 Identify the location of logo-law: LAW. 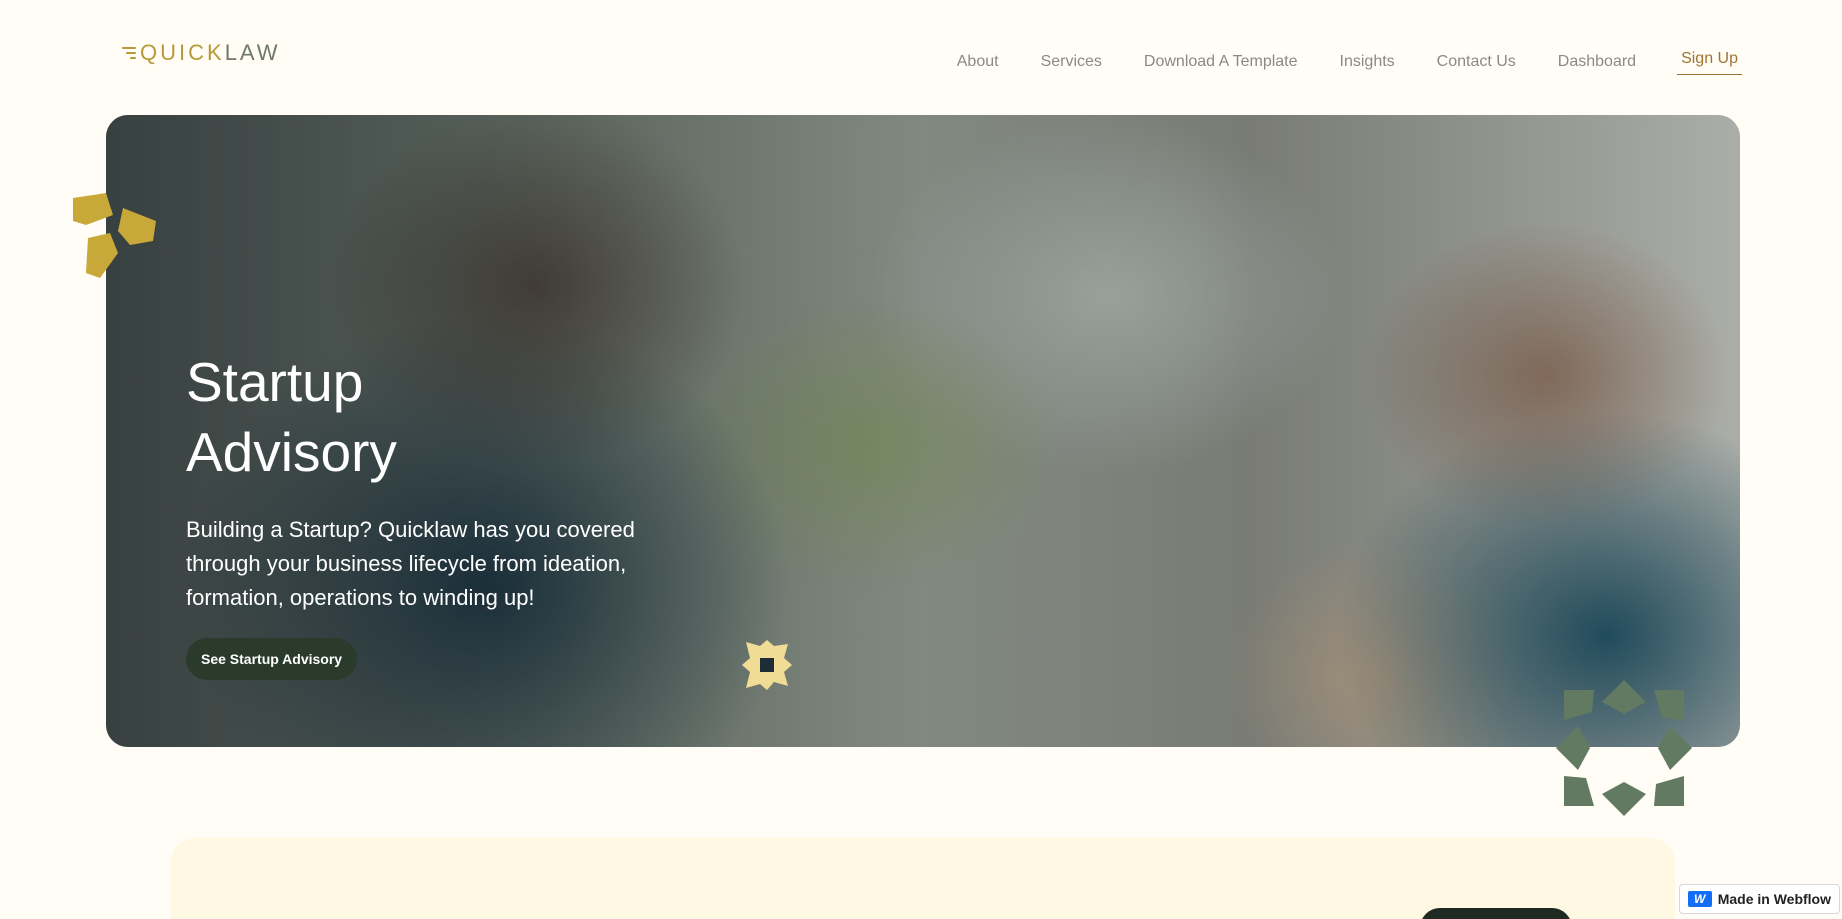
(252, 52).